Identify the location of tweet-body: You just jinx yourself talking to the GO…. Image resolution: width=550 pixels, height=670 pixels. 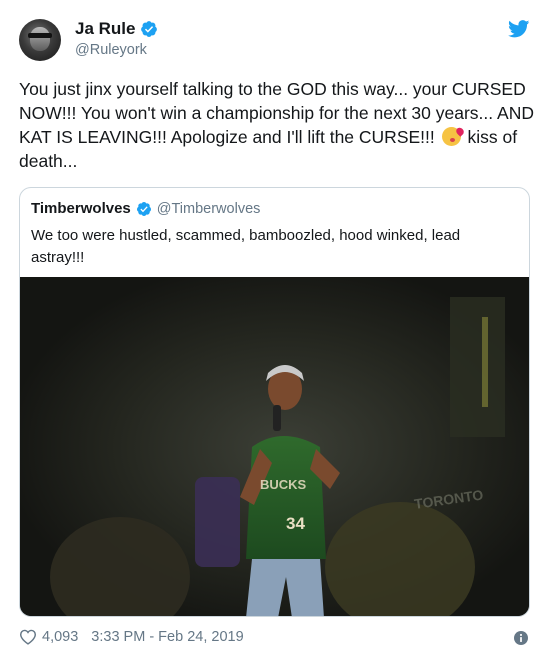
(276, 125).